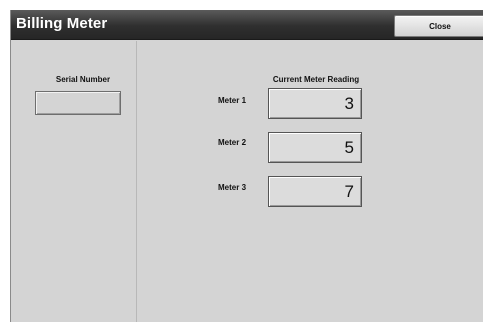 The height and width of the screenshot is (322, 483). Describe the element at coordinates (438, 26) in the screenshot. I see `close-button: Close` at that location.